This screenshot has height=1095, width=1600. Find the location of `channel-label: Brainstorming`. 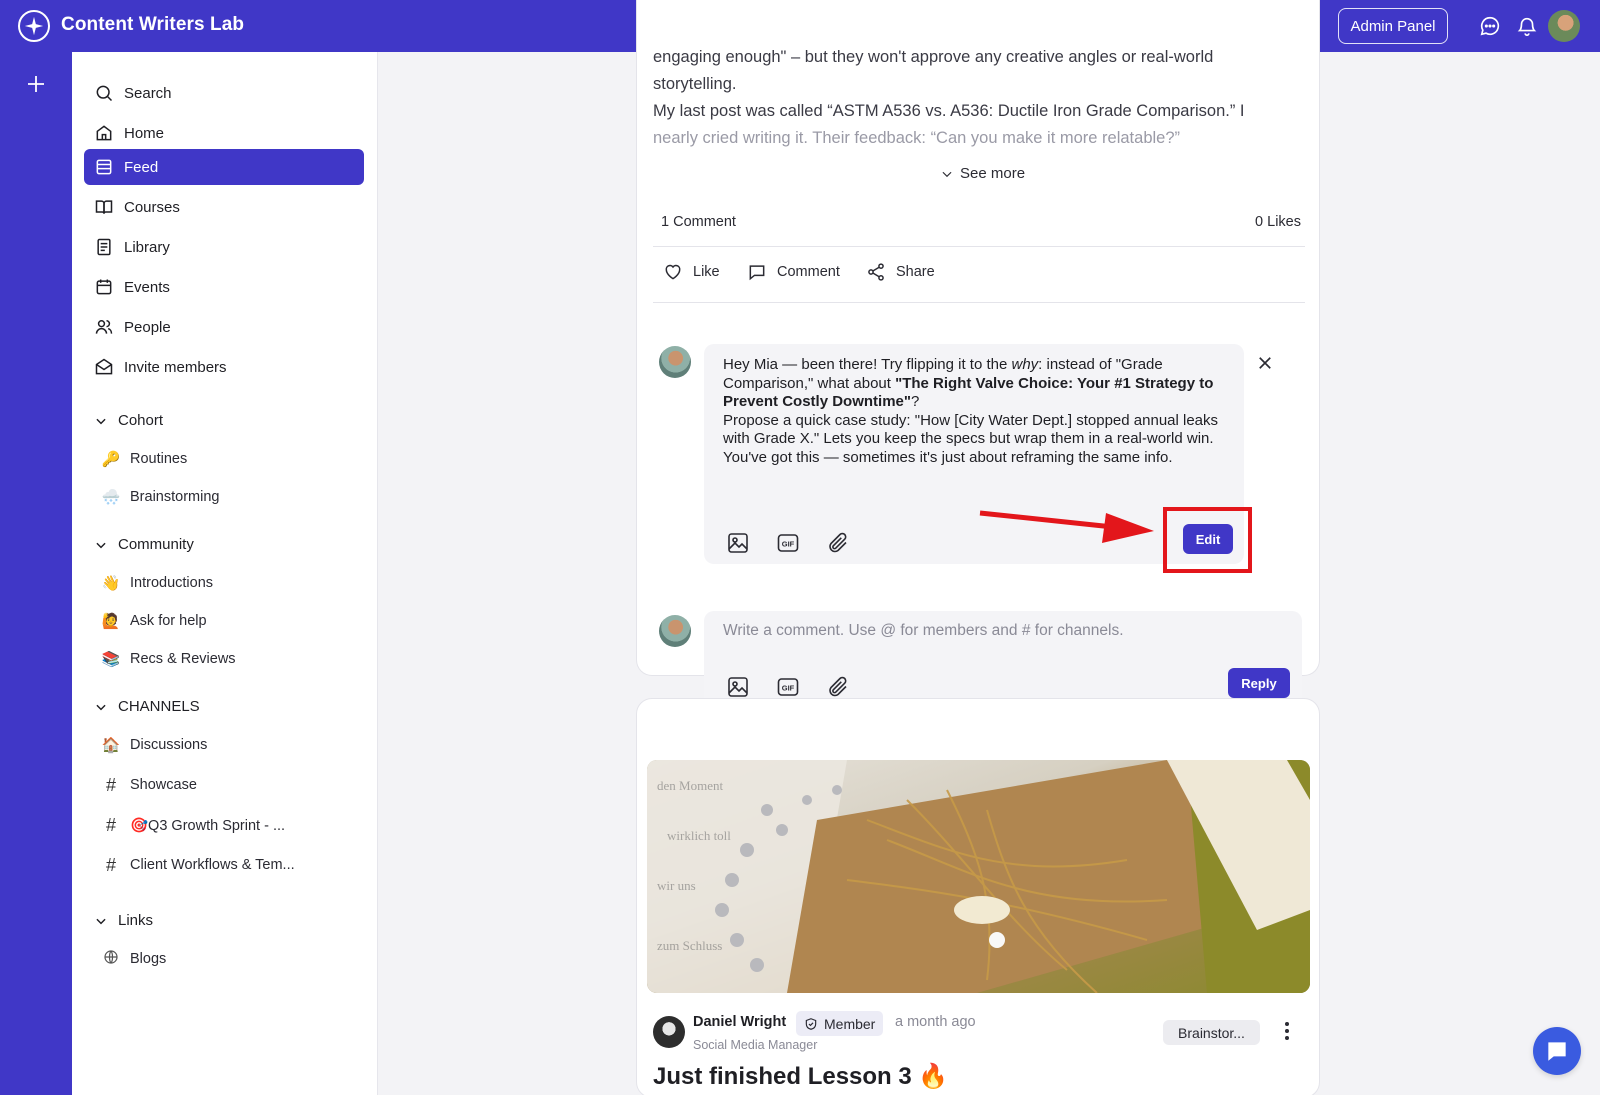

channel-label: Brainstorming is located at coordinates (175, 497).